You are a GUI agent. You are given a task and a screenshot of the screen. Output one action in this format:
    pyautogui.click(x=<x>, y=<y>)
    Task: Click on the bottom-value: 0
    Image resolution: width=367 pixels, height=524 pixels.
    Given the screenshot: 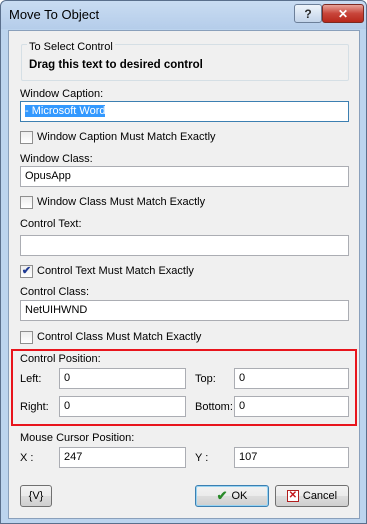 What is the action you would take?
    pyautogui.click(x=242, y=406)
    